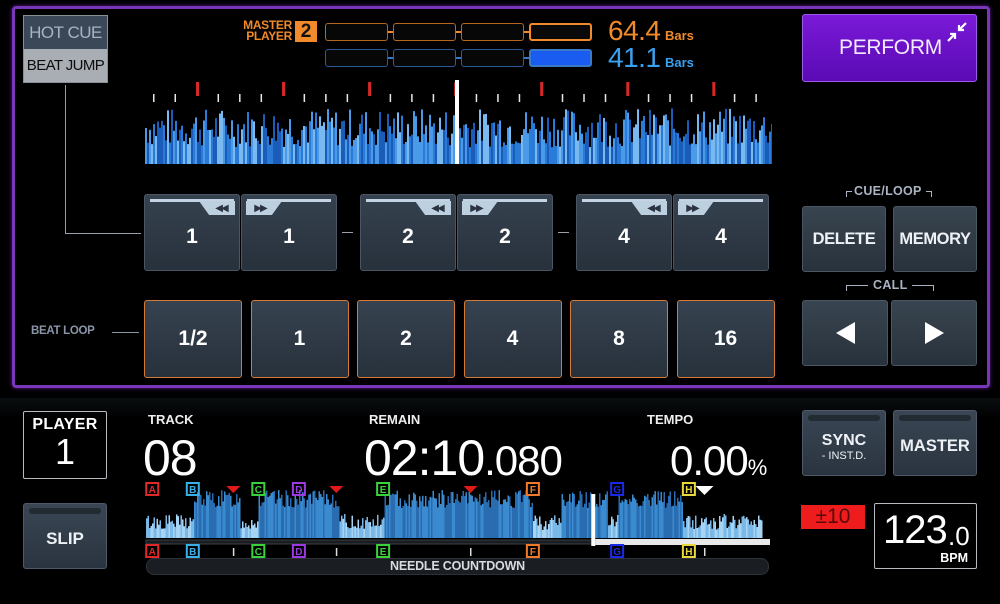 The image size is (1000, 604). Describe the element at coordinates (624, 236) in the screenshot. I see `jump-amount: 4` at that location.